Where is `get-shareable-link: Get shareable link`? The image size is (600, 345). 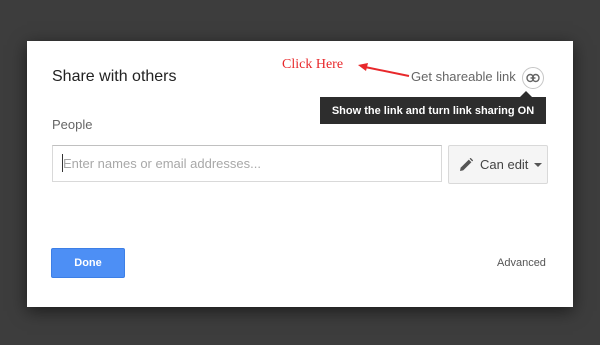
get-shareable-link: Get shareable link is located at coordinates (463, 76).